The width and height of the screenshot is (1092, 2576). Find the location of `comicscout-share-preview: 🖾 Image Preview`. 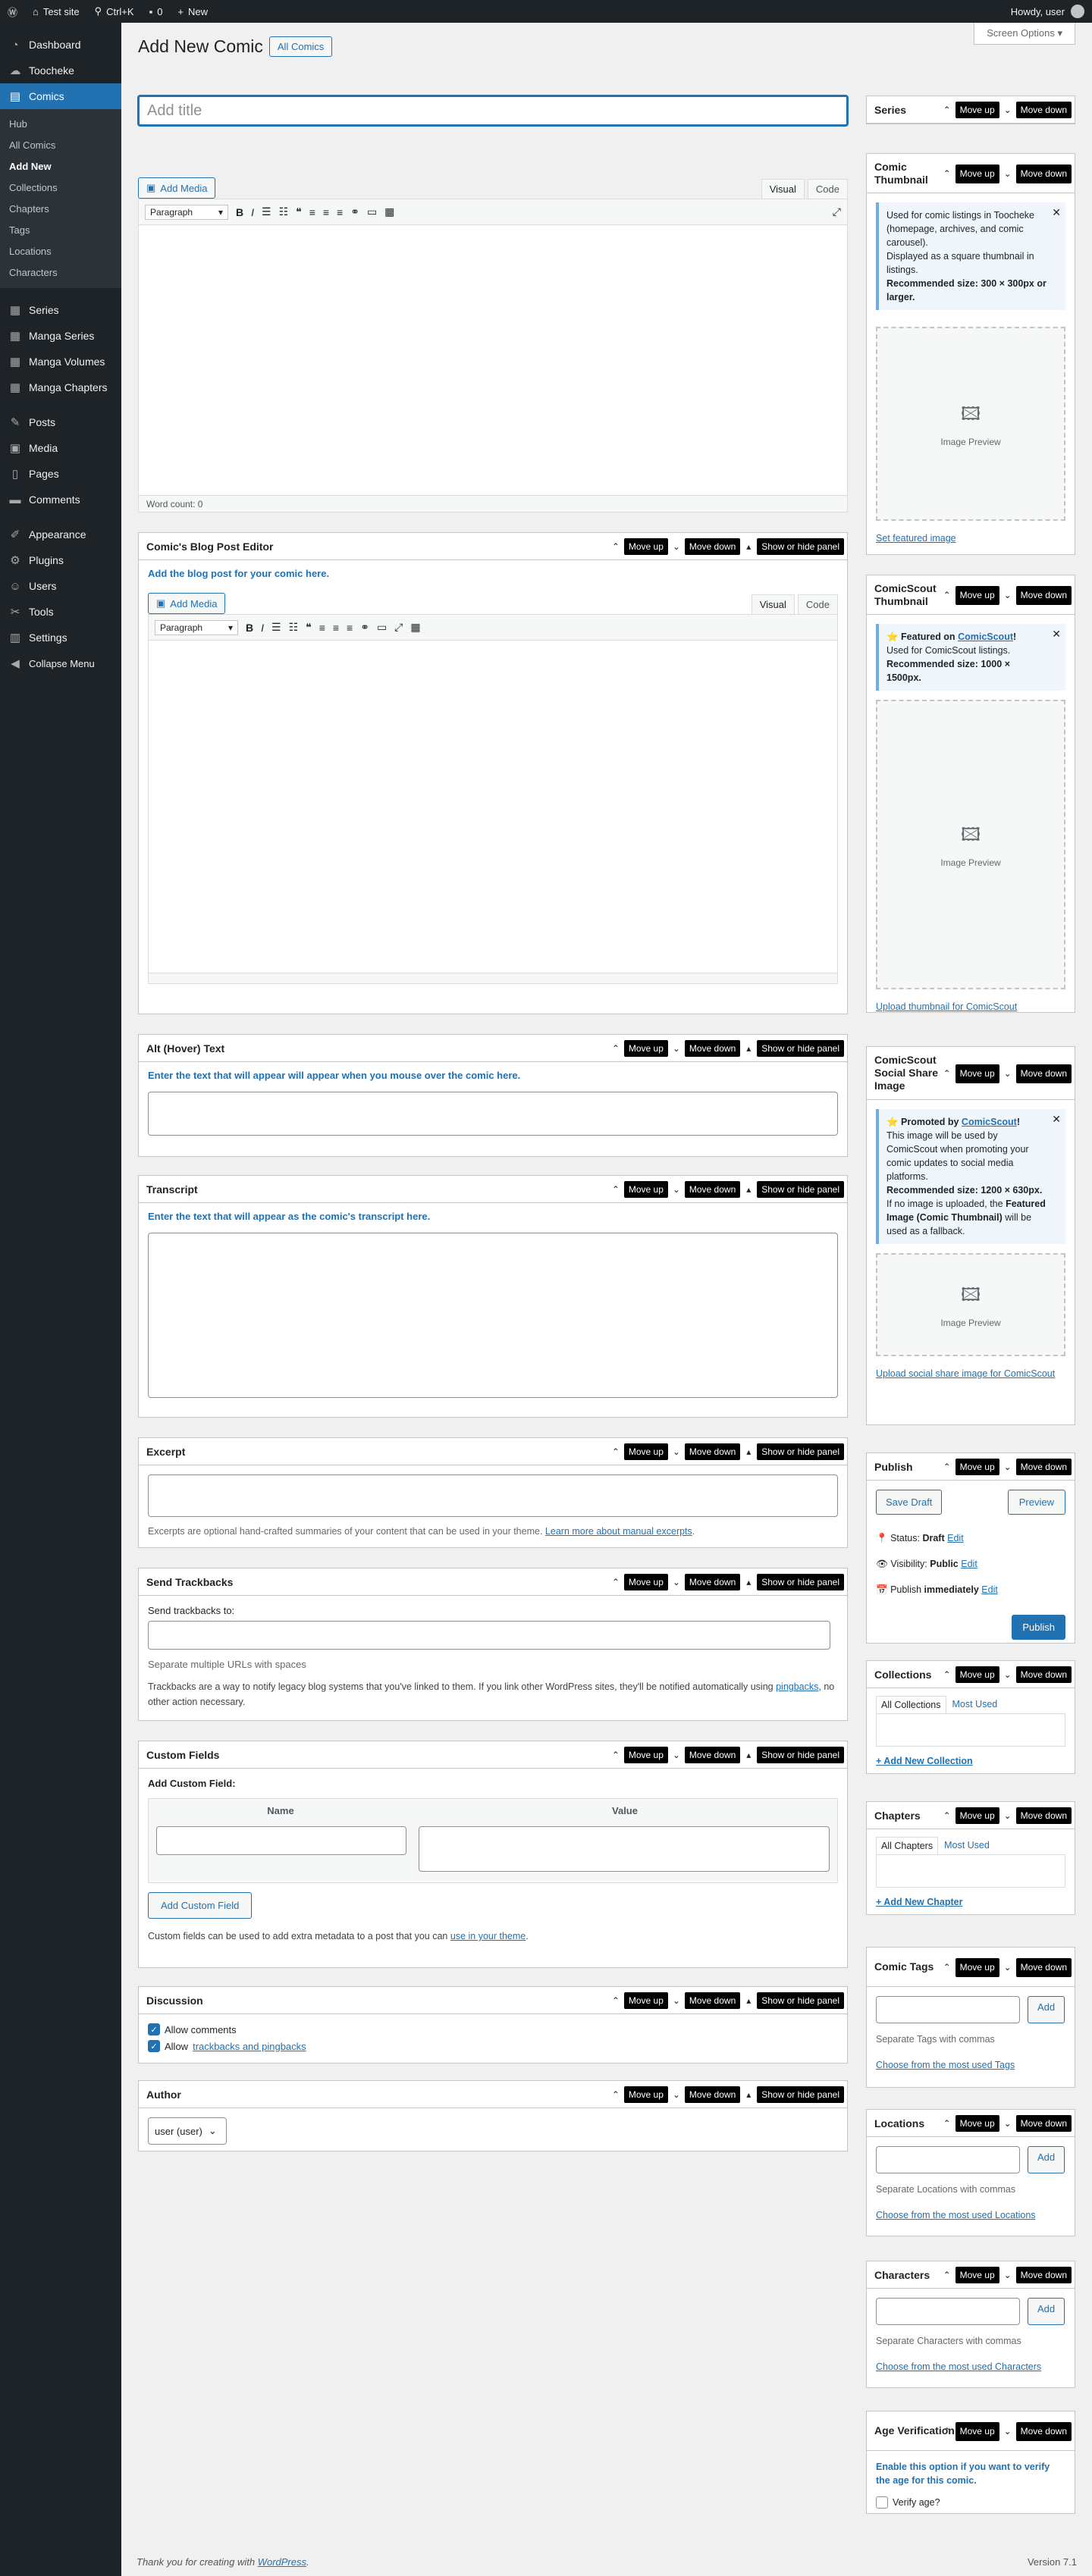

comicscout-share-preview: 🖾 Image Preview is located at coordinates (970, 1304).